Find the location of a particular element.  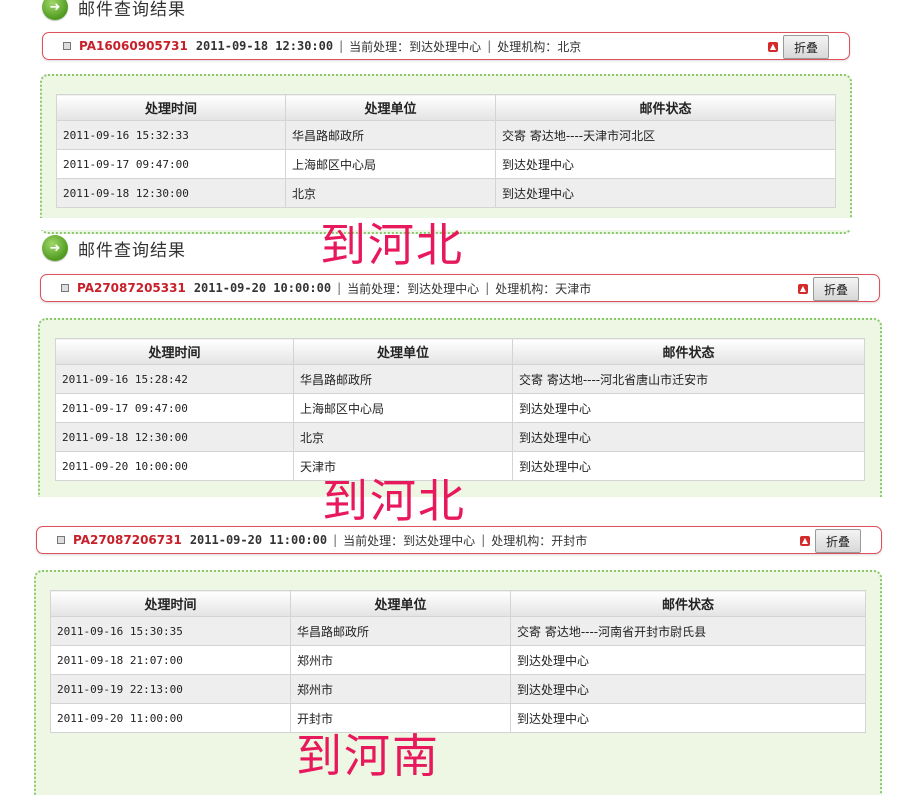

row-status: 交寄 寄达地----天津市河北区 is located at coordinates (665, 135).